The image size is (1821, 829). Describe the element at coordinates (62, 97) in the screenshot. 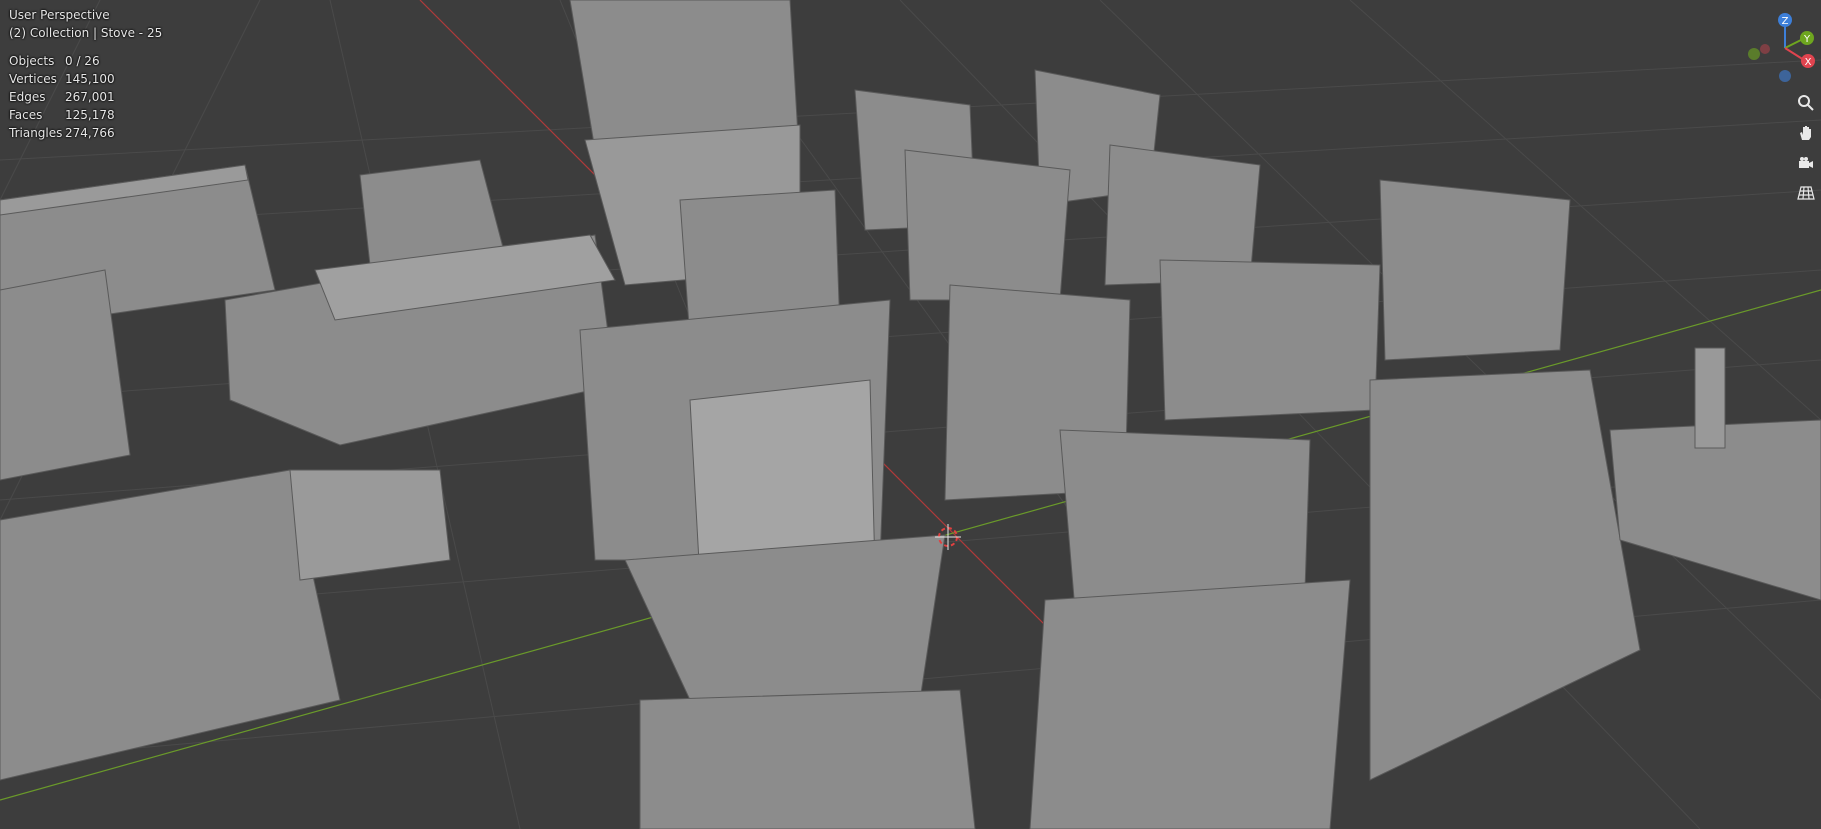

I see `stat-edges: Edges 267,001` at that location.